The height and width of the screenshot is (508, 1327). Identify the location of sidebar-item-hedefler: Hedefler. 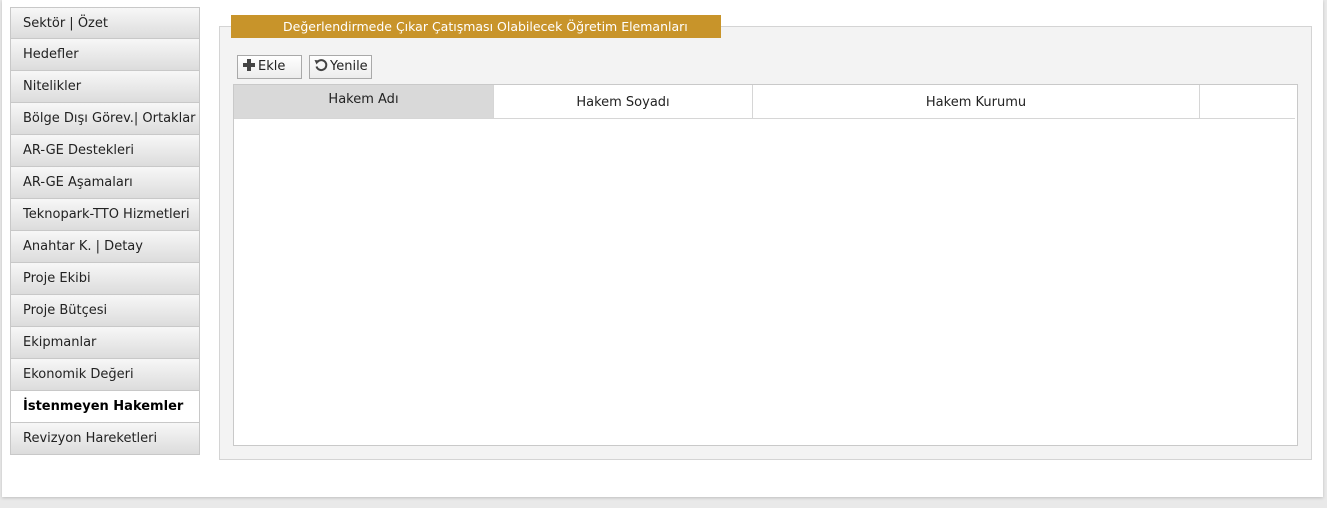
(105, 55).